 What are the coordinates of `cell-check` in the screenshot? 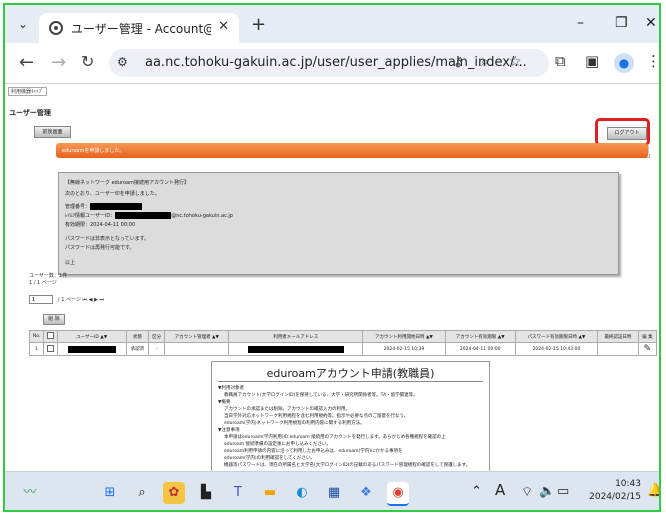 It's located at (50, 349).